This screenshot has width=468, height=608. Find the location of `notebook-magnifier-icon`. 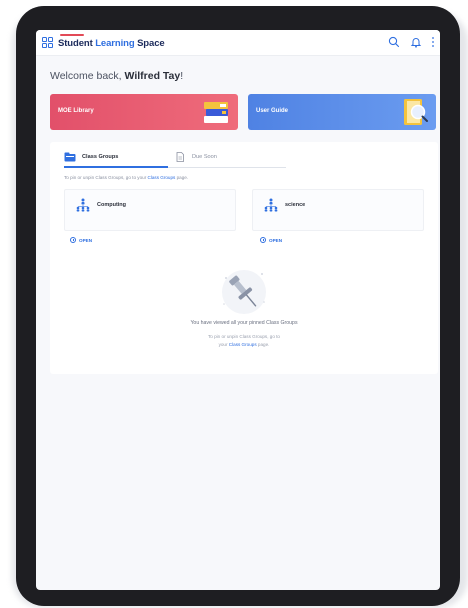

notebook-magnifier-icon is located at coordinates (416, 112).